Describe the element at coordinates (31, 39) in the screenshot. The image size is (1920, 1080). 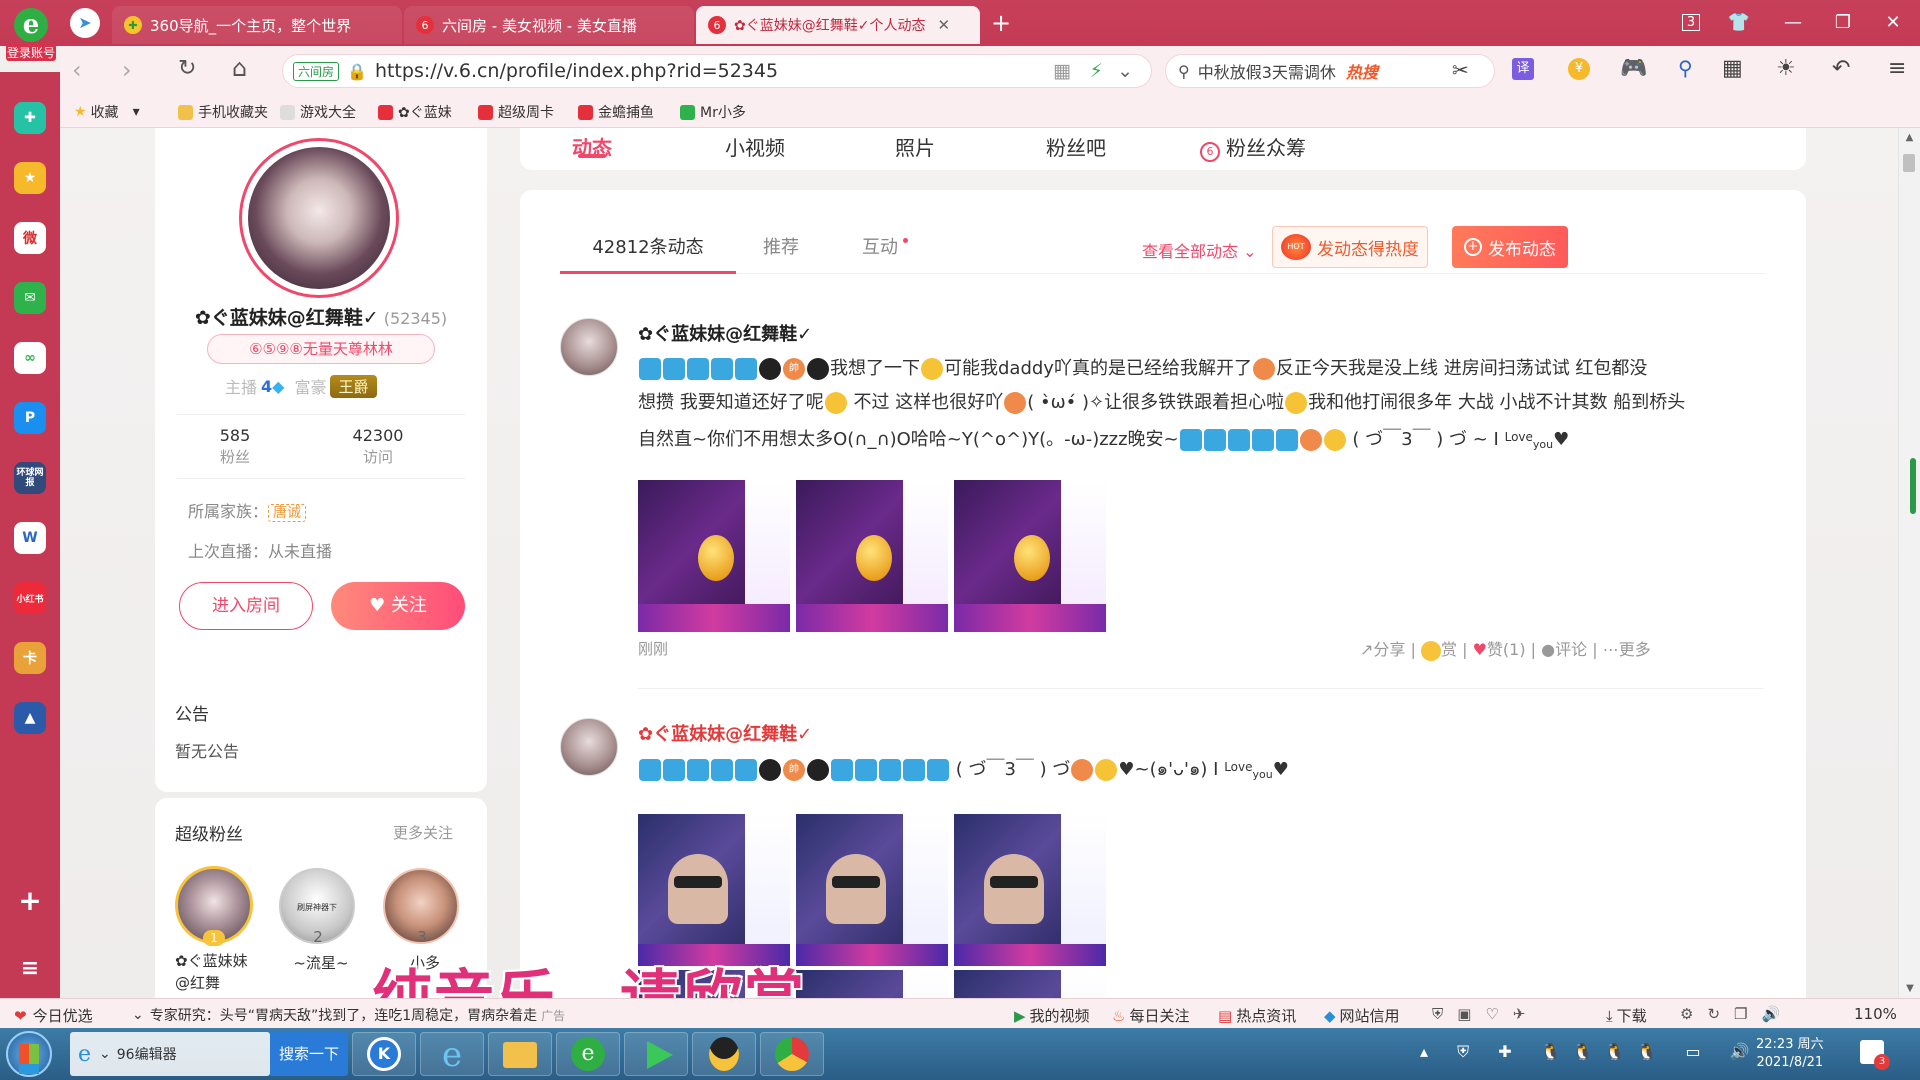
I see `browser-logo: e 登录账号` at that location.